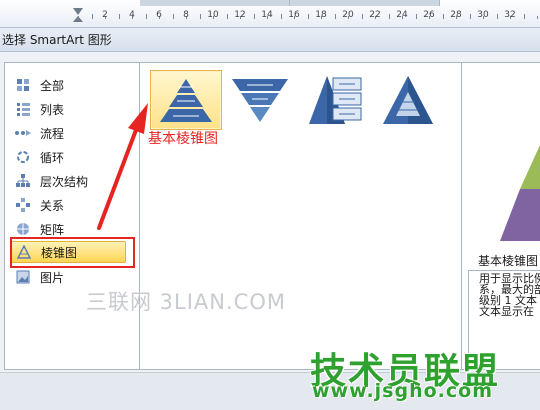  What do you see at coordinates (23, 277) in the screenshot?
I see `picture-icon` at bounding box center [23, 277].